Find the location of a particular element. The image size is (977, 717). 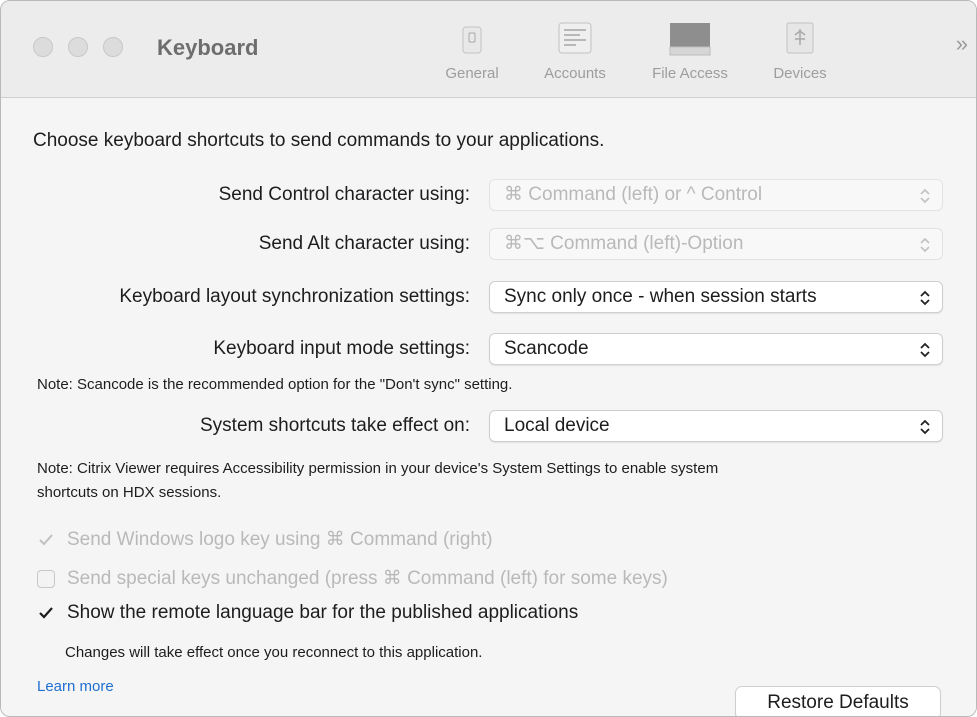

alt-char-select: ⌘⌥ Command (left)-Option is located at coordinates (716, 244).